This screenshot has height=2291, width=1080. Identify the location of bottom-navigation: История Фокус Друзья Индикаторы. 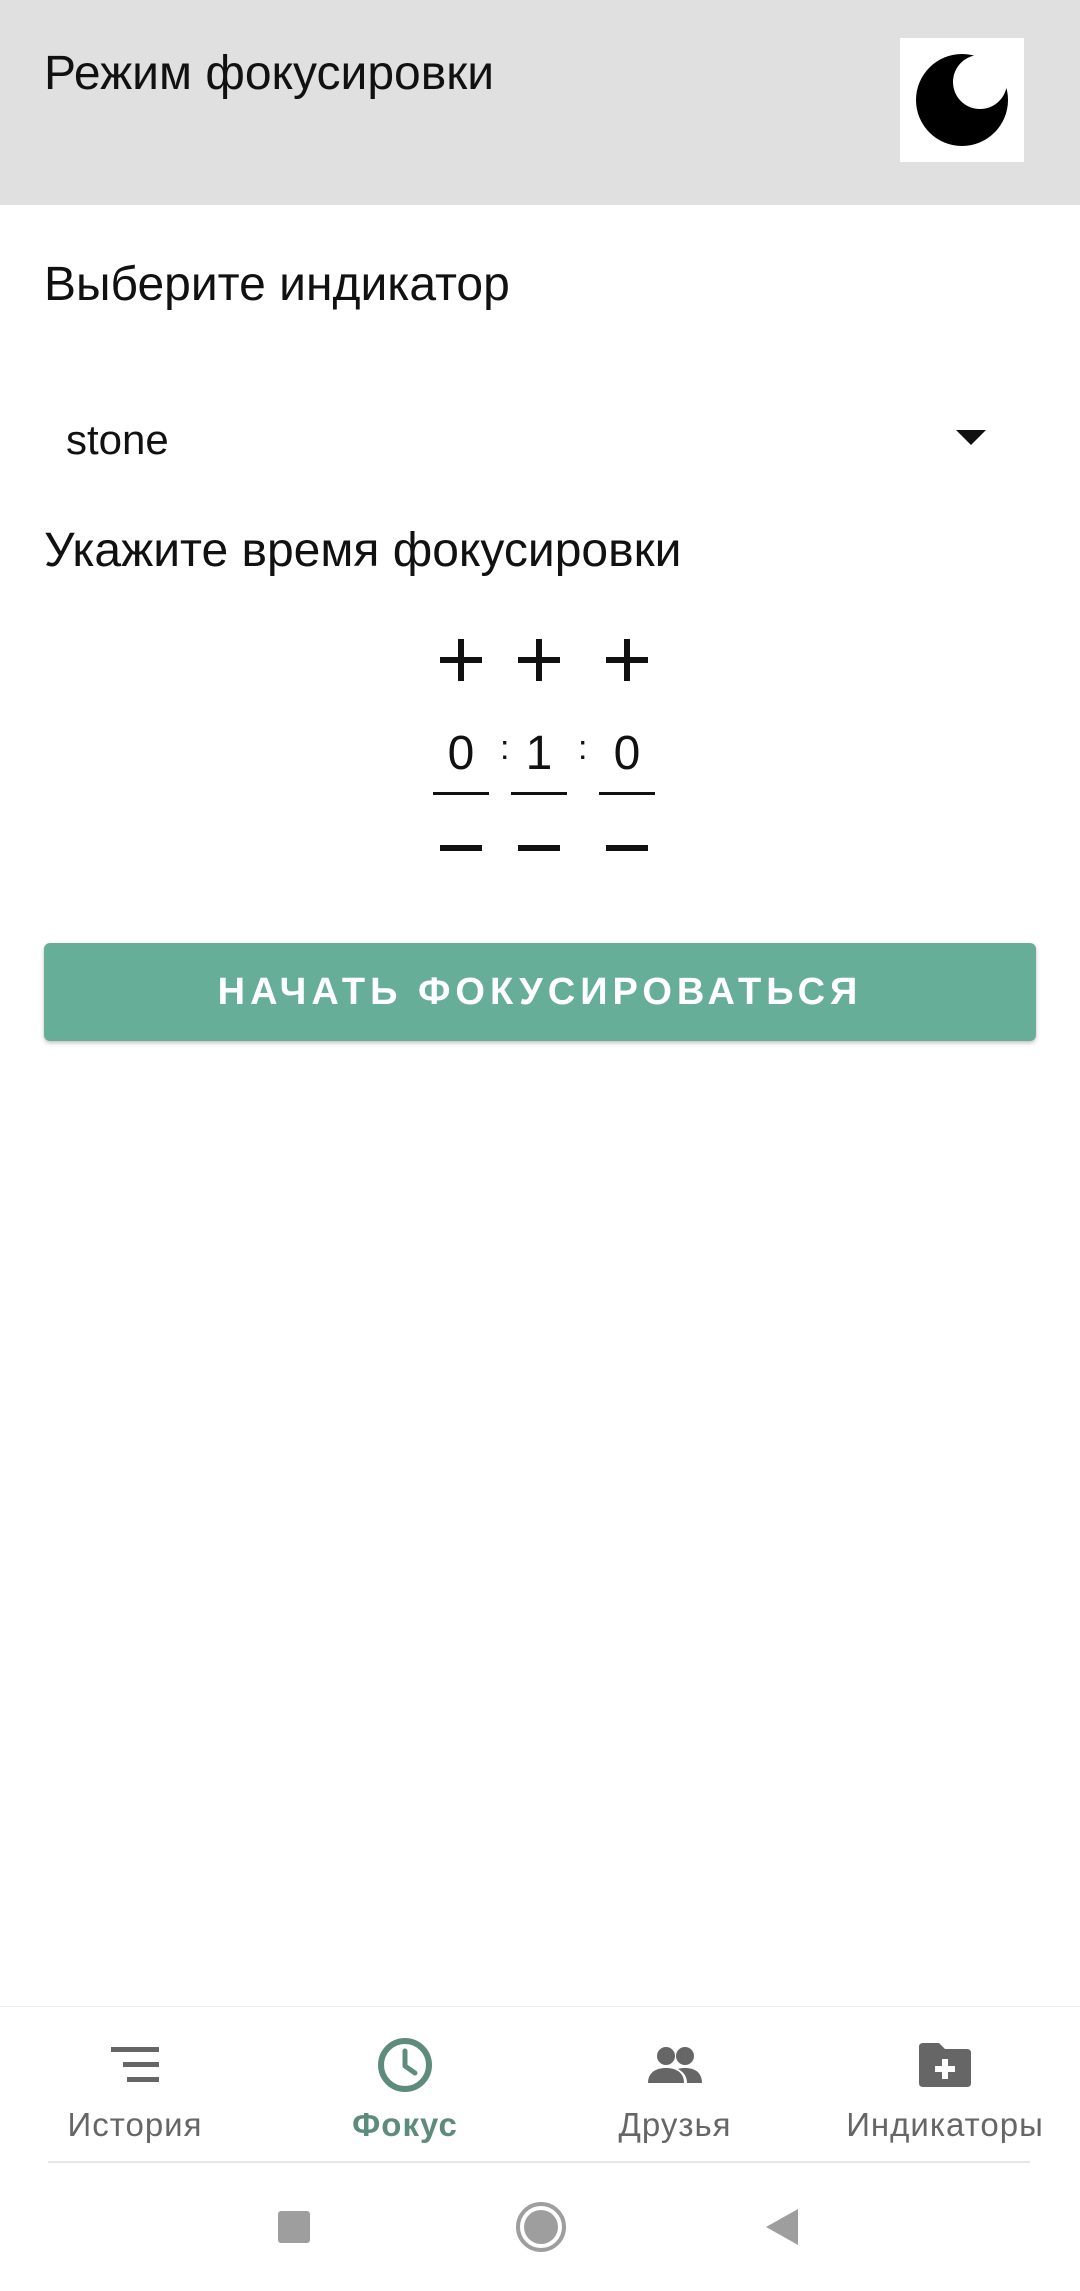
(540, 2084).